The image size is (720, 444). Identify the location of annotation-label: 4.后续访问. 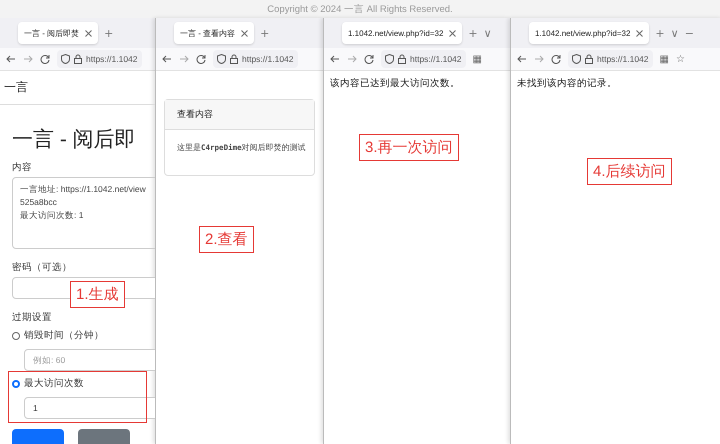
(629, 171).